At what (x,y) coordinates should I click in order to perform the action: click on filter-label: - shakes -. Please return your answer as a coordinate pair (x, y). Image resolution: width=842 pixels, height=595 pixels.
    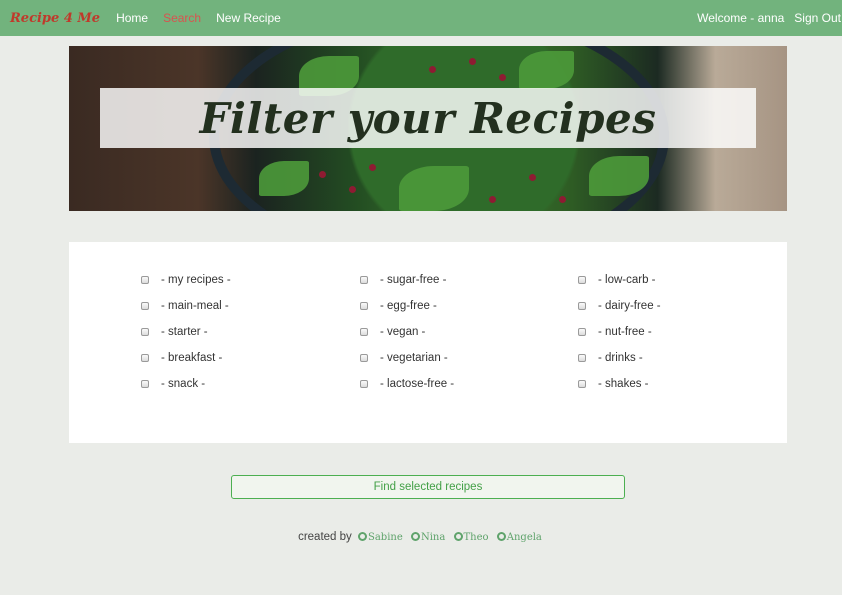
    Looking at the image, I should click on (623, 384).